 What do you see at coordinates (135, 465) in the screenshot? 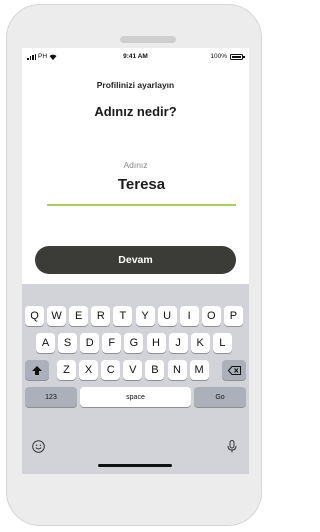
I see `home-indicator` at bounding box center [135, 465].